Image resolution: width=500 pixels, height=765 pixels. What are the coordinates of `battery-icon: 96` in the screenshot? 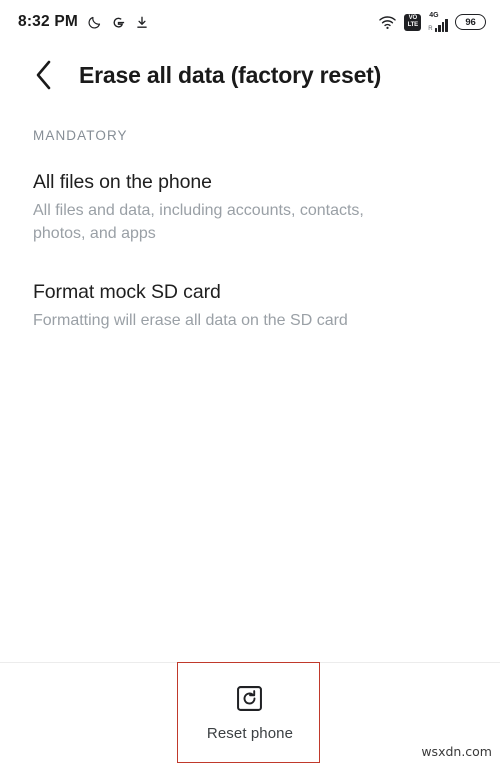 It's located at (470, 22).